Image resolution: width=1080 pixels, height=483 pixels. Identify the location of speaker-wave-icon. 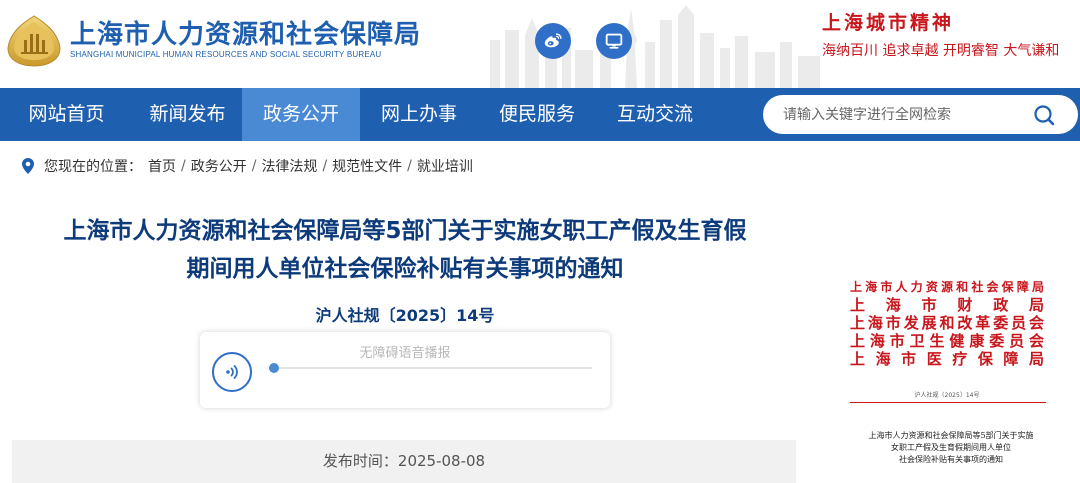
(232, 372).